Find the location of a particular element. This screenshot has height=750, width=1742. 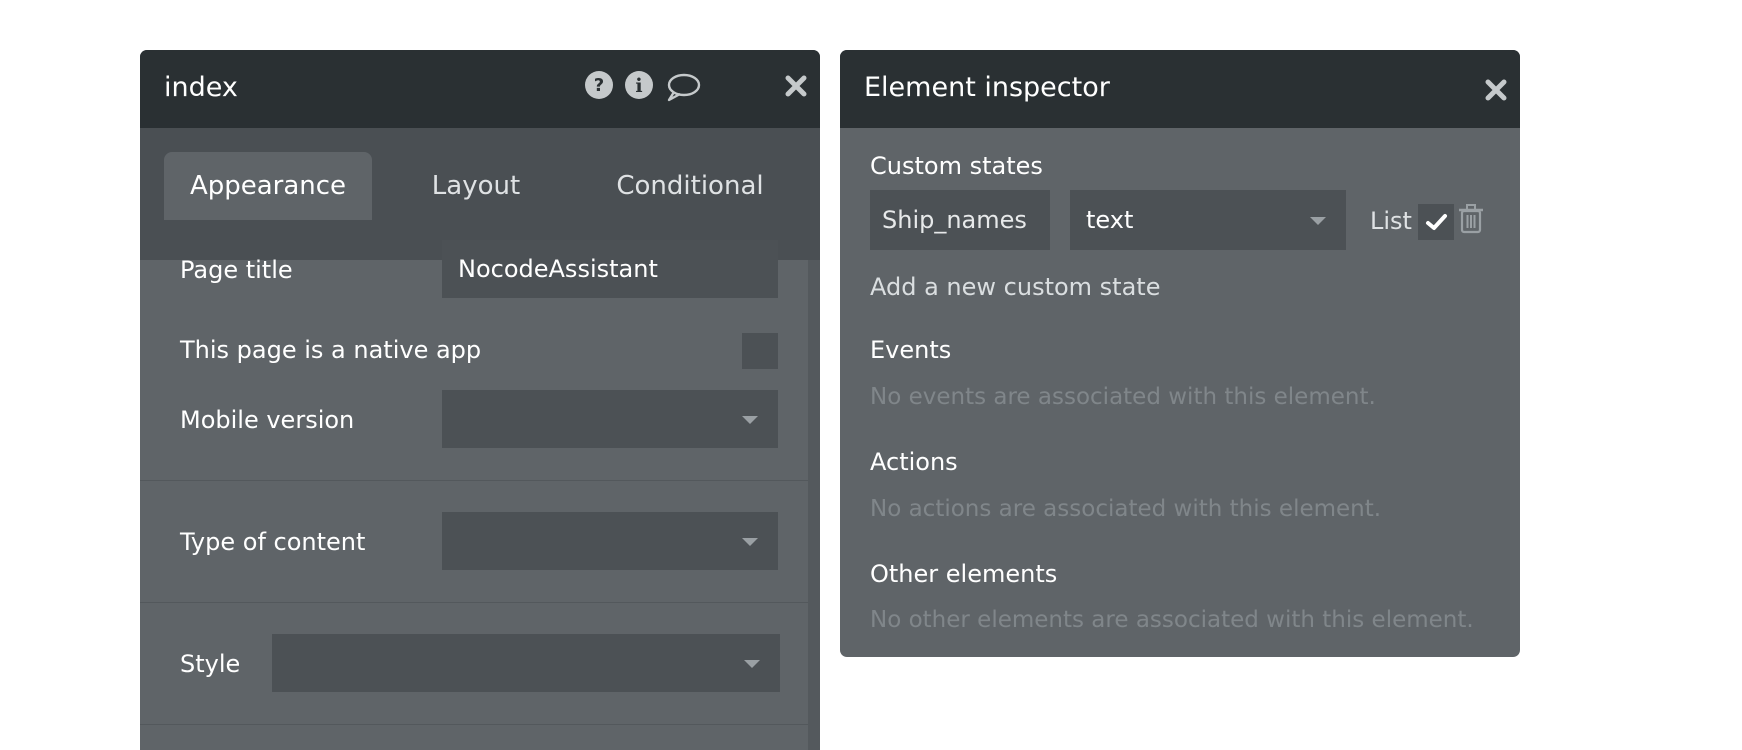

custom-states-heading: Custom states is located at coordinates (956, 166).